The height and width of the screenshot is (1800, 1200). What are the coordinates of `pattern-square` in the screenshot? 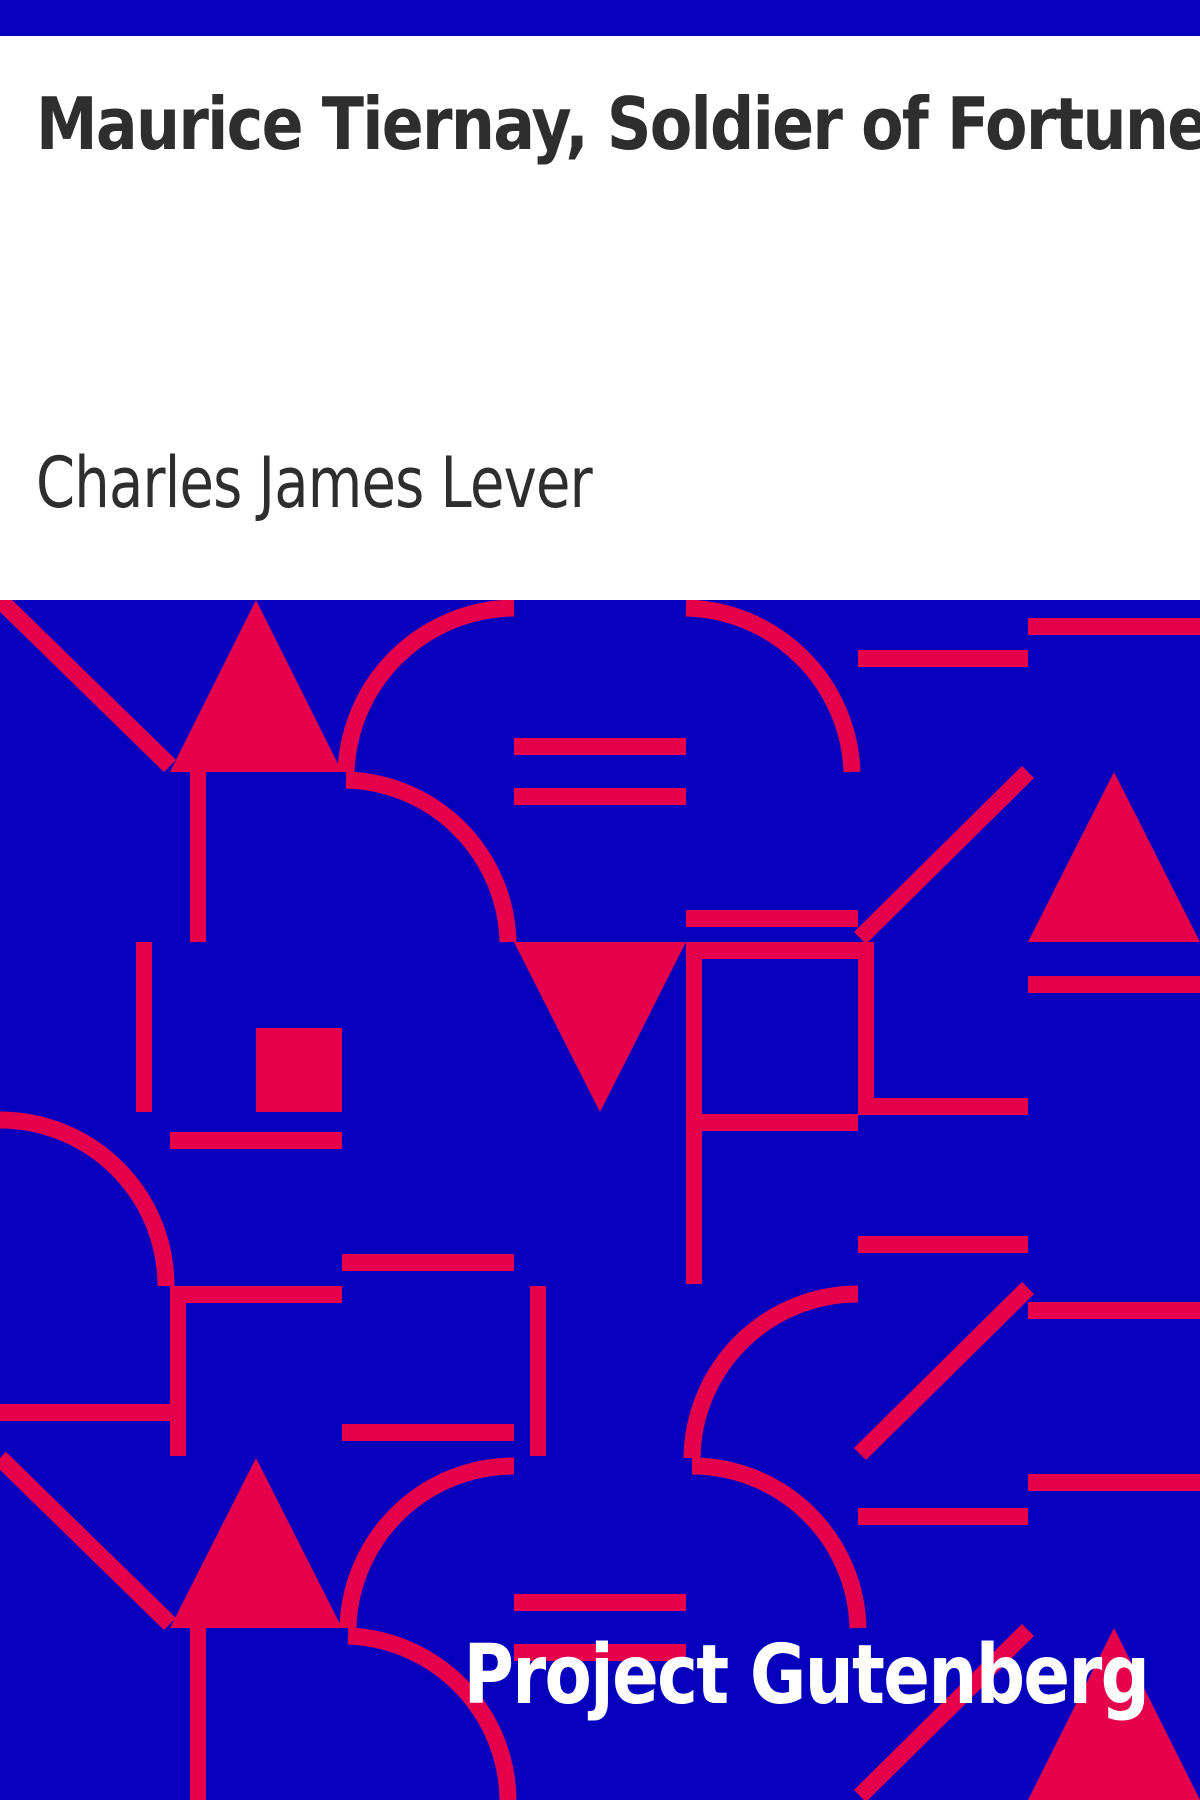 It's located at (299, 1070).